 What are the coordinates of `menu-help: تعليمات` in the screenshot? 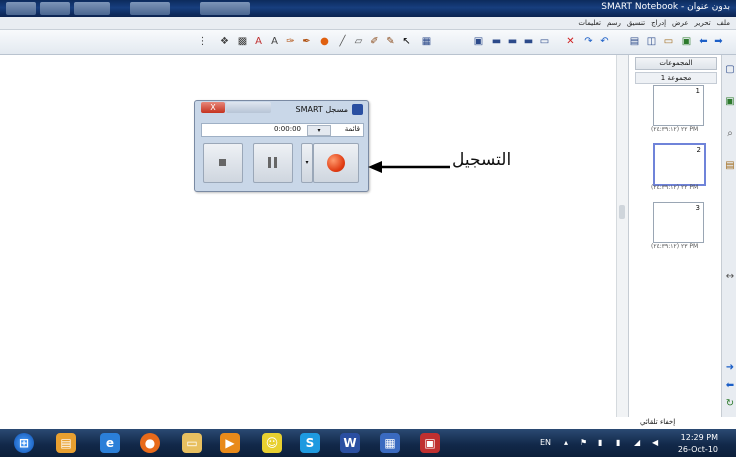 It's located at (589, 23).